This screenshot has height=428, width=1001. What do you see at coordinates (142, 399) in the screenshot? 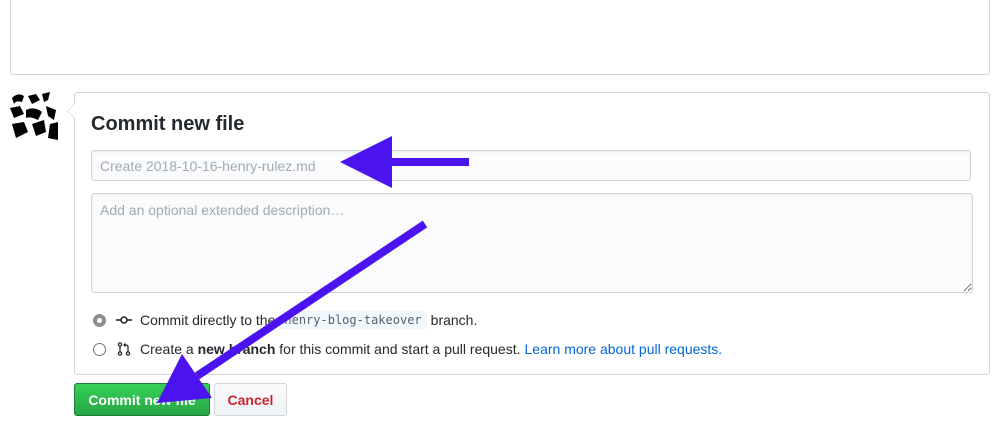
I see `commit-new-file-button: Commit new file` at bounding box center [142, 399].